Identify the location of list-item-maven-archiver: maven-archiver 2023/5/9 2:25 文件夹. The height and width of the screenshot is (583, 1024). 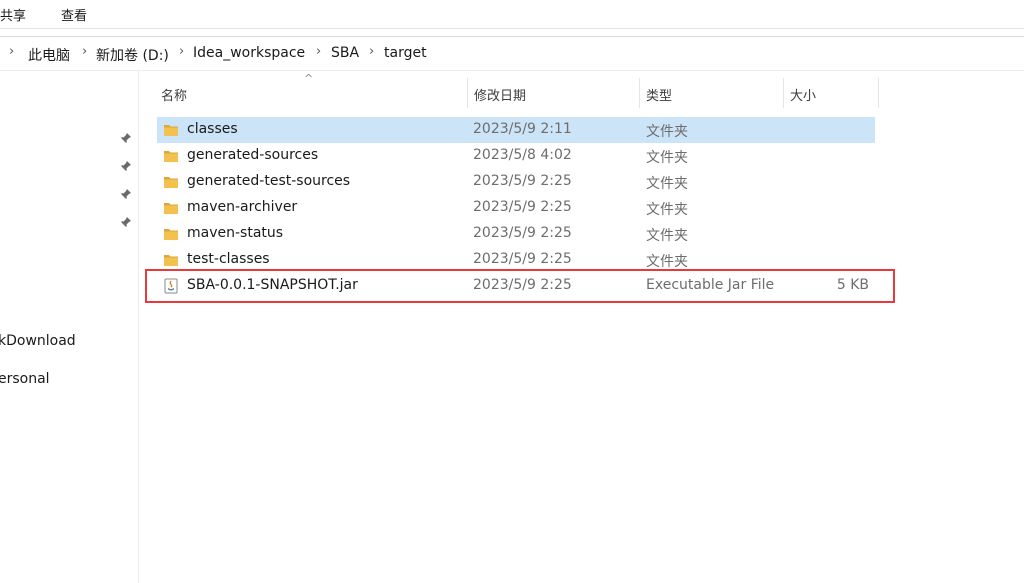
(516, 208).